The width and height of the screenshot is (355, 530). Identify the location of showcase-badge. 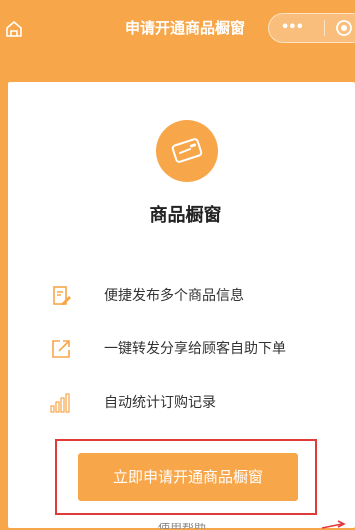
(187, 151).